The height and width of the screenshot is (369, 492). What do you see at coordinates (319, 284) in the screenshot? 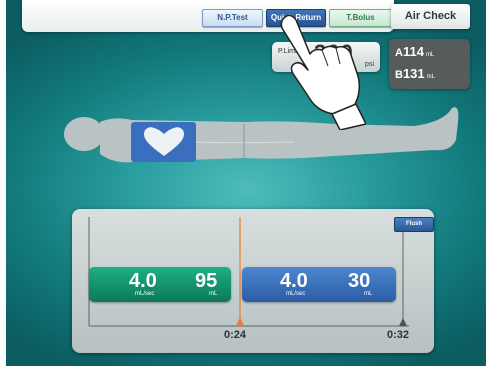
I see `phase-b-block: 4.0 mL/sec 30 mL` at bounding box center [319, 284].